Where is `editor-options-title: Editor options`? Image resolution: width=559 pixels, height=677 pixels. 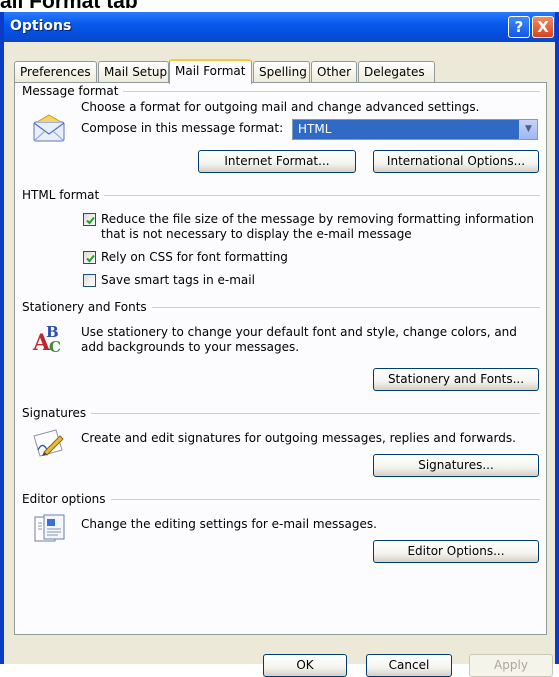
editor-options-title: Editor options is located at coordinates (66, 499).